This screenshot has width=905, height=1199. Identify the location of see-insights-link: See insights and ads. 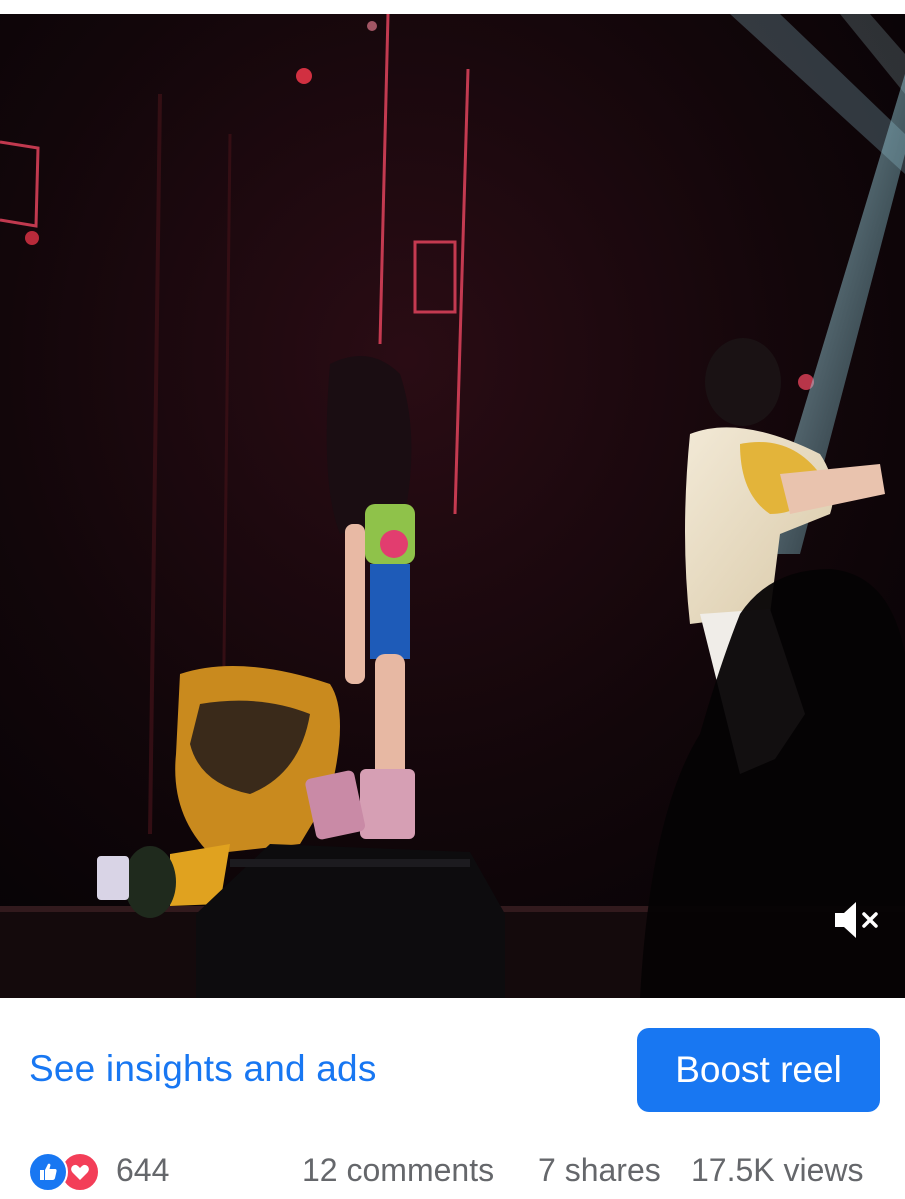
(203, 1069).